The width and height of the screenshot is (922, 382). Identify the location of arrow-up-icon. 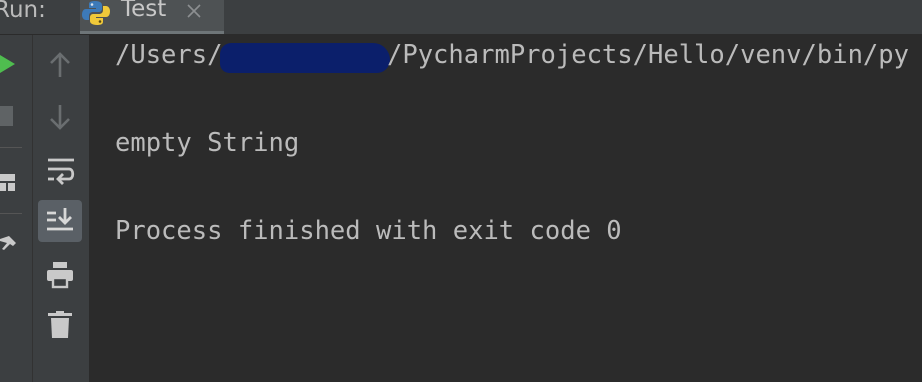
(60, 65).